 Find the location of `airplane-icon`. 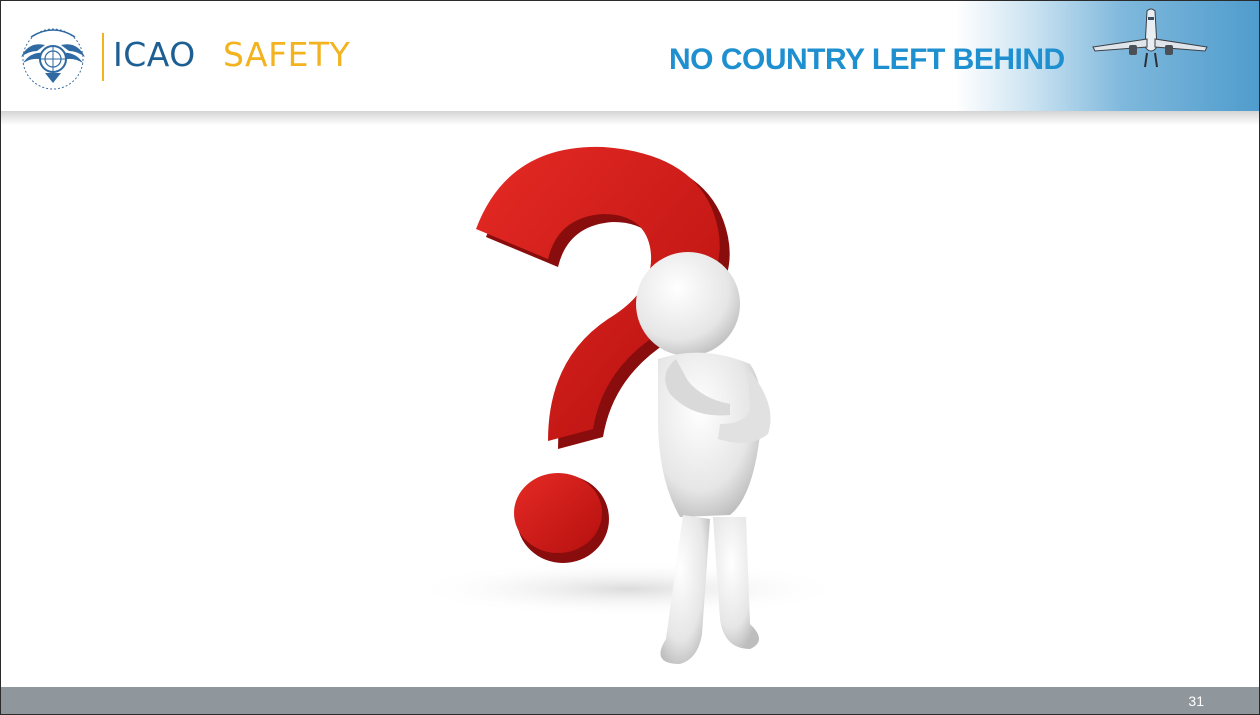

airplane-icon is located at coordinates (1150, 38).